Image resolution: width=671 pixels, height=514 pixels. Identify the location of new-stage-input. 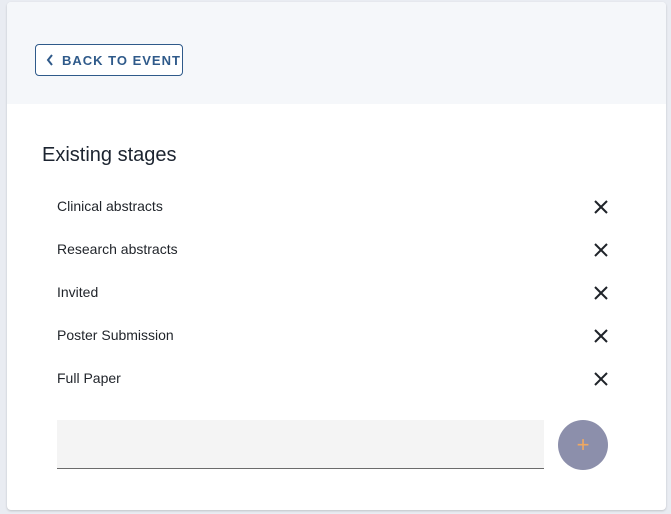
(300, 444).